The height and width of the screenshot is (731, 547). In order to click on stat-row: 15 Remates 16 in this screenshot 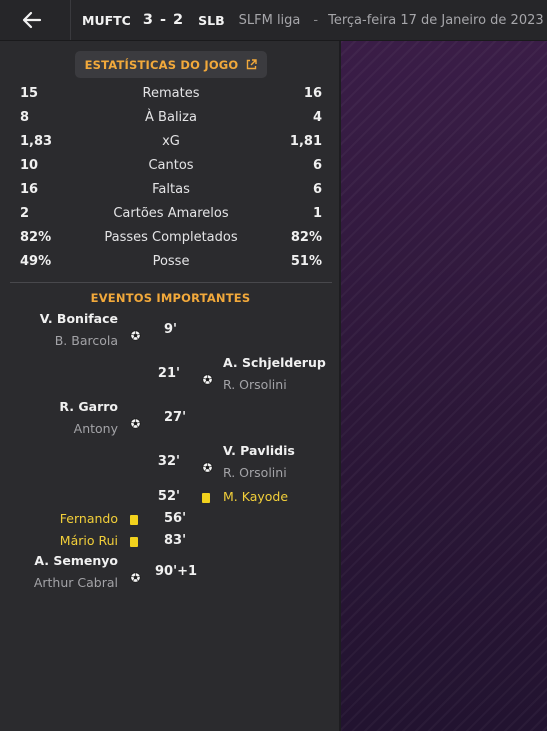, I will do `click(171, 94)`.